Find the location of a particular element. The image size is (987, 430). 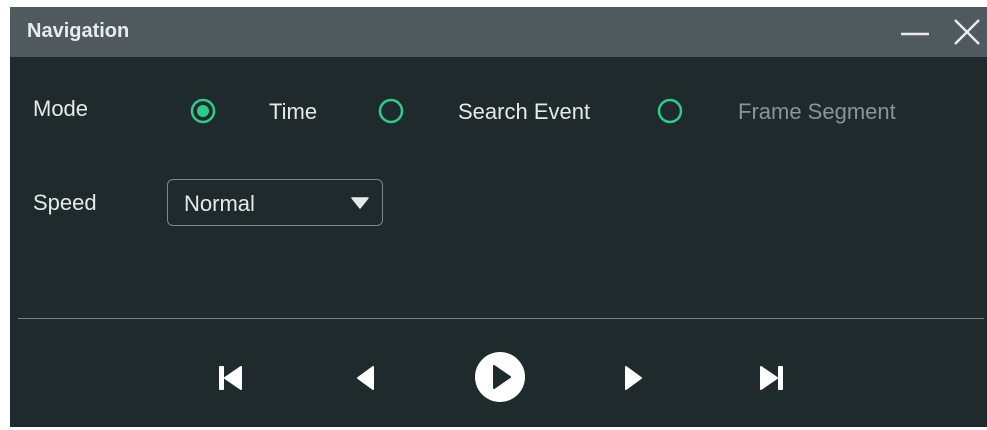

speed-label: Speed is located at coordinates (65, 202).